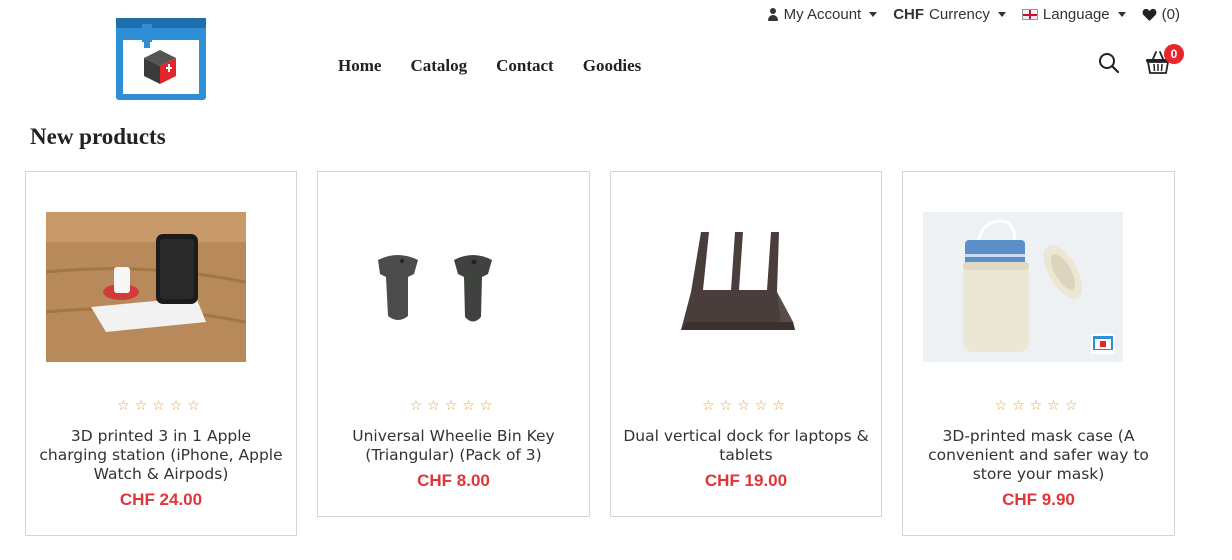 The height and width of the screenshot is (560, 1232). What do you see at coordinates (909, 14) in the screenshot?
I see `currency-code: CHF` at bounding box center [909, 14].